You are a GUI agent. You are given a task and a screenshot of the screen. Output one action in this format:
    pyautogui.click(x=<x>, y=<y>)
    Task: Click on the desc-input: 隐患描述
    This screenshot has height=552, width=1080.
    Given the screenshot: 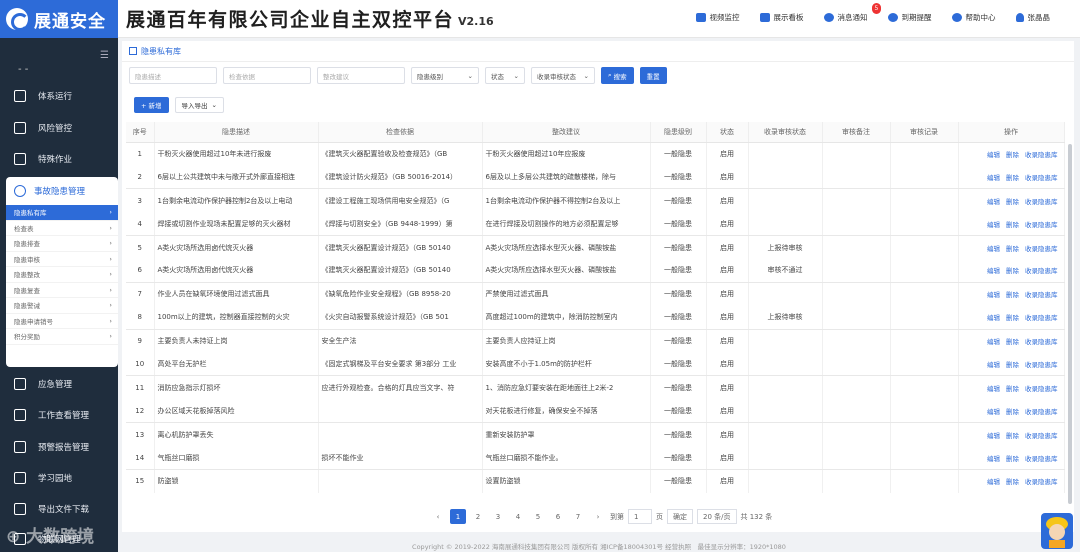 What is the action you would take?
    pyautogui.click(x=173, y=75)
    